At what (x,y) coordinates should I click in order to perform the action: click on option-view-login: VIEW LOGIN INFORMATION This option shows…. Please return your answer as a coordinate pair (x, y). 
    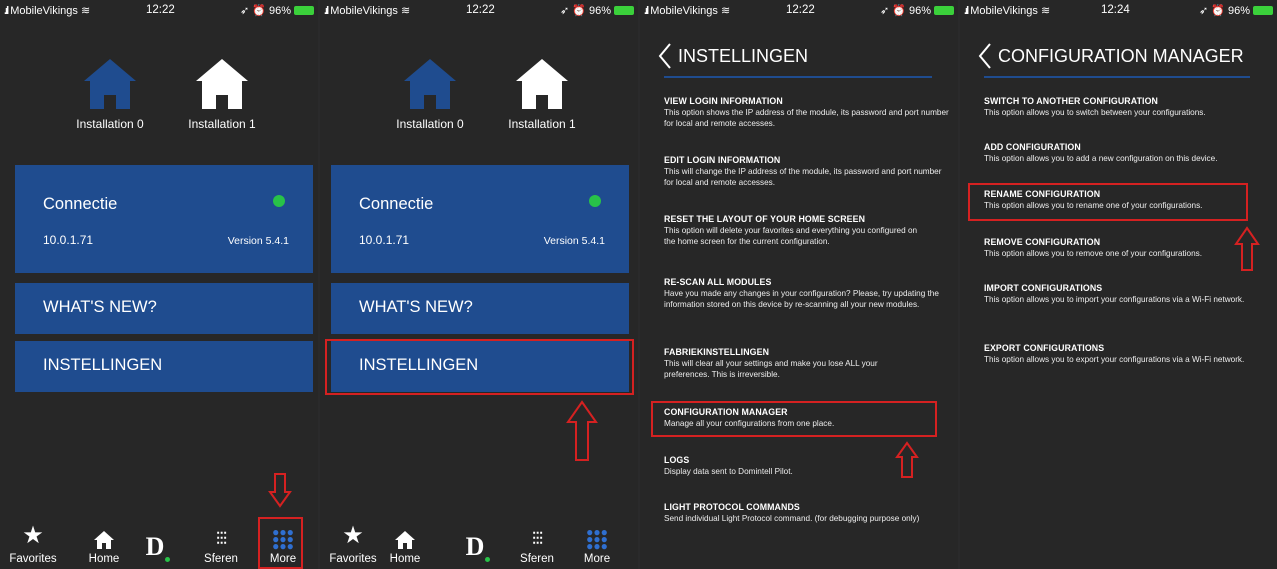
    Looking at the image, I should click on (807, 112).